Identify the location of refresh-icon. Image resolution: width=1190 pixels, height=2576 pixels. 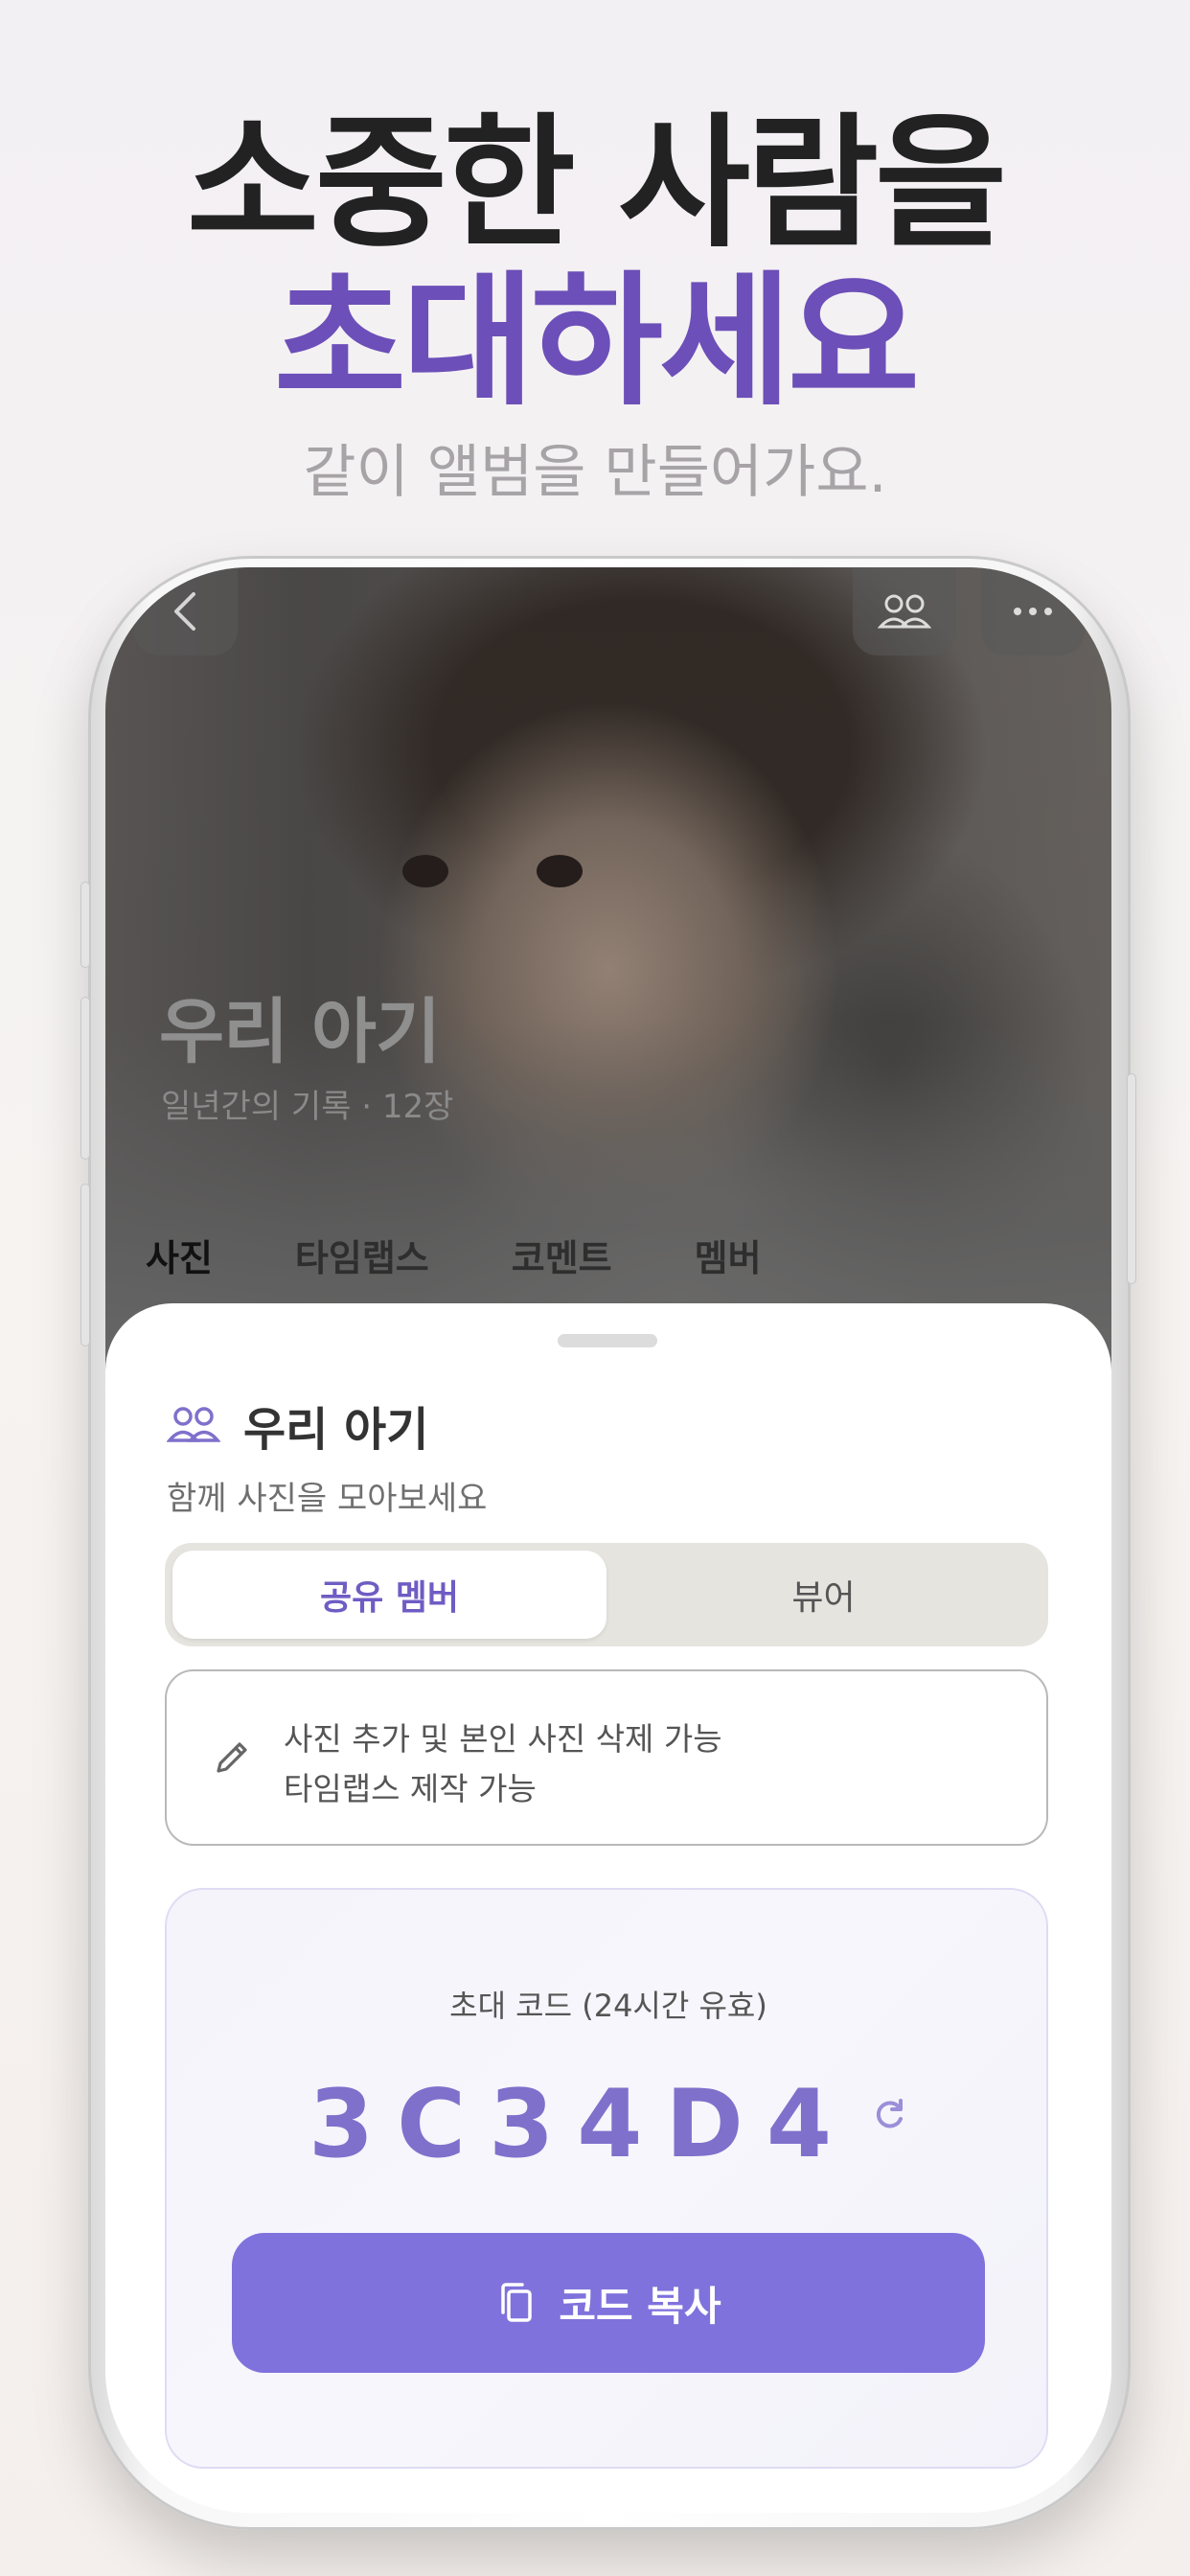
(889, 2115).